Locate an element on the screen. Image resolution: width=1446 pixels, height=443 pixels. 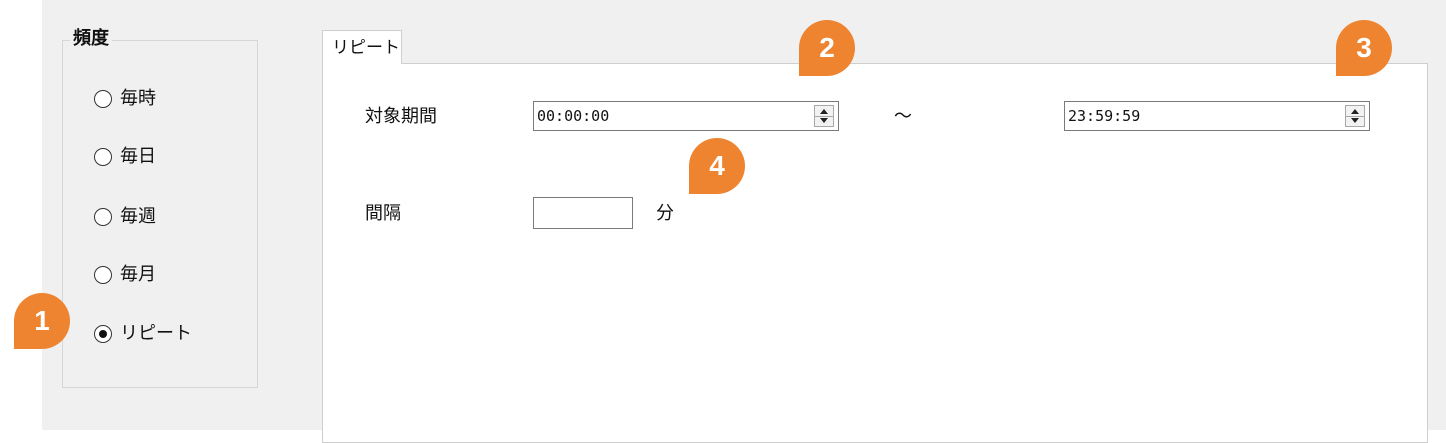
radio-label: 毎週 is located at coordinates (138, 216).